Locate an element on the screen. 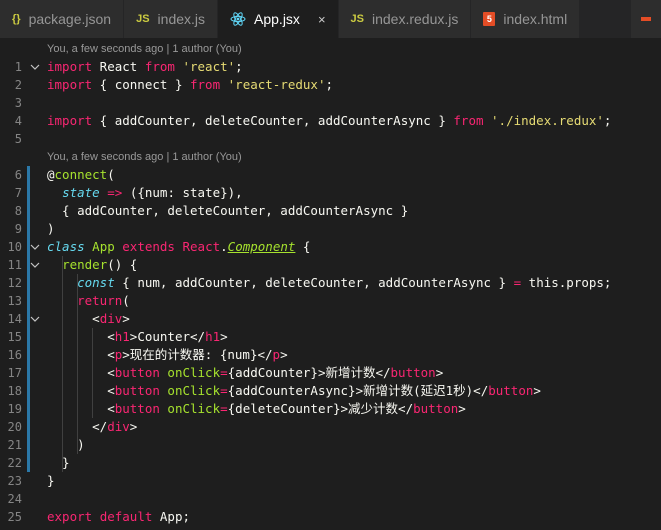 This screenshot has width=661, height=530. code-token: = is located at coordinates (224, 408).